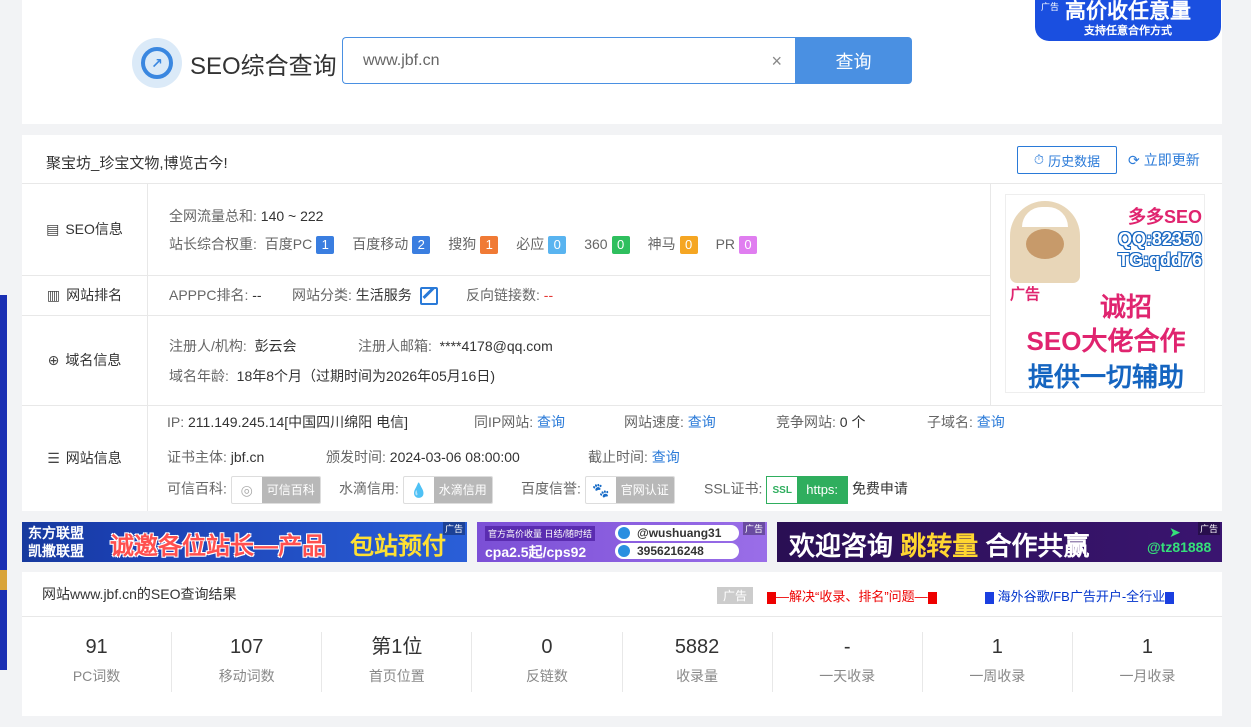 Image resolution: width=1251 pixels, height=727 pixels. I want to click on left-side-ad-strip, so click(3, 482).